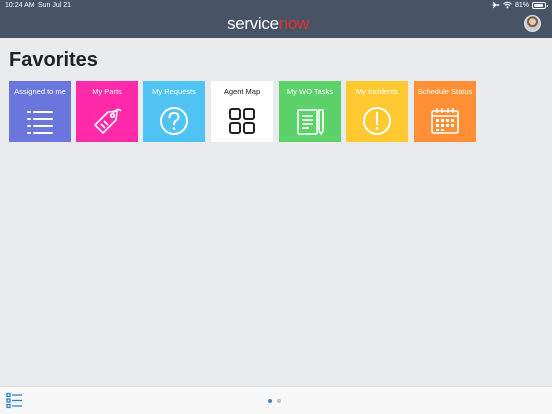 The image size is (552, 414). Describe the element at coordinates (55, 5) in the screenshot. I see `status-date: Sun Jul 21` at that location.